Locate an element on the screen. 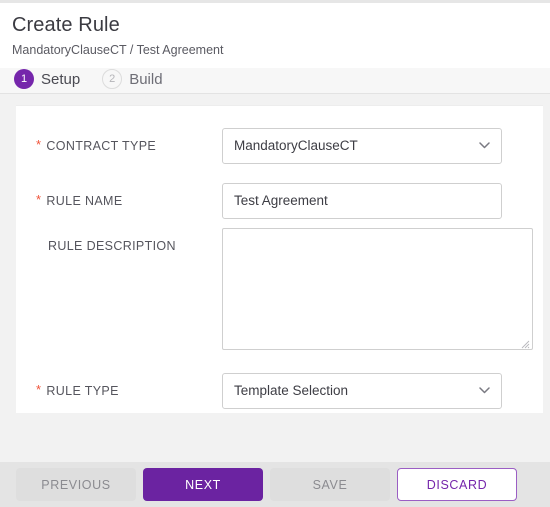  field-label-rule-description: RULE DESCRIPTION is located at coordinates (119, 241).